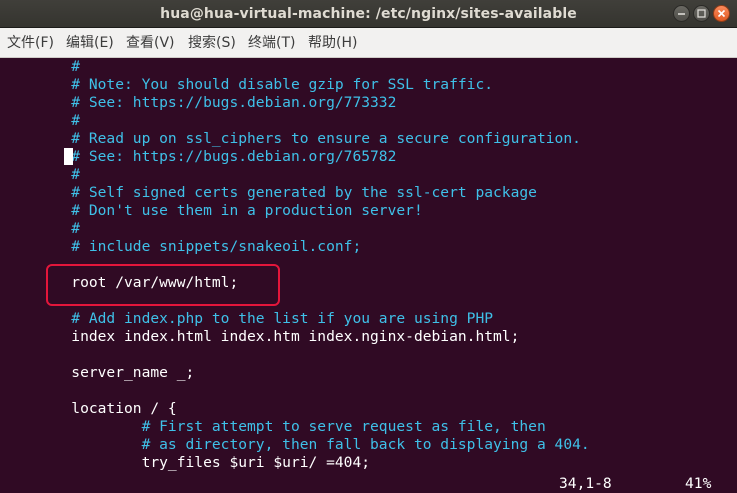 The height and width of the screenshot is (493, 737). I want to click on highlight-annotation, so click(163, 285).